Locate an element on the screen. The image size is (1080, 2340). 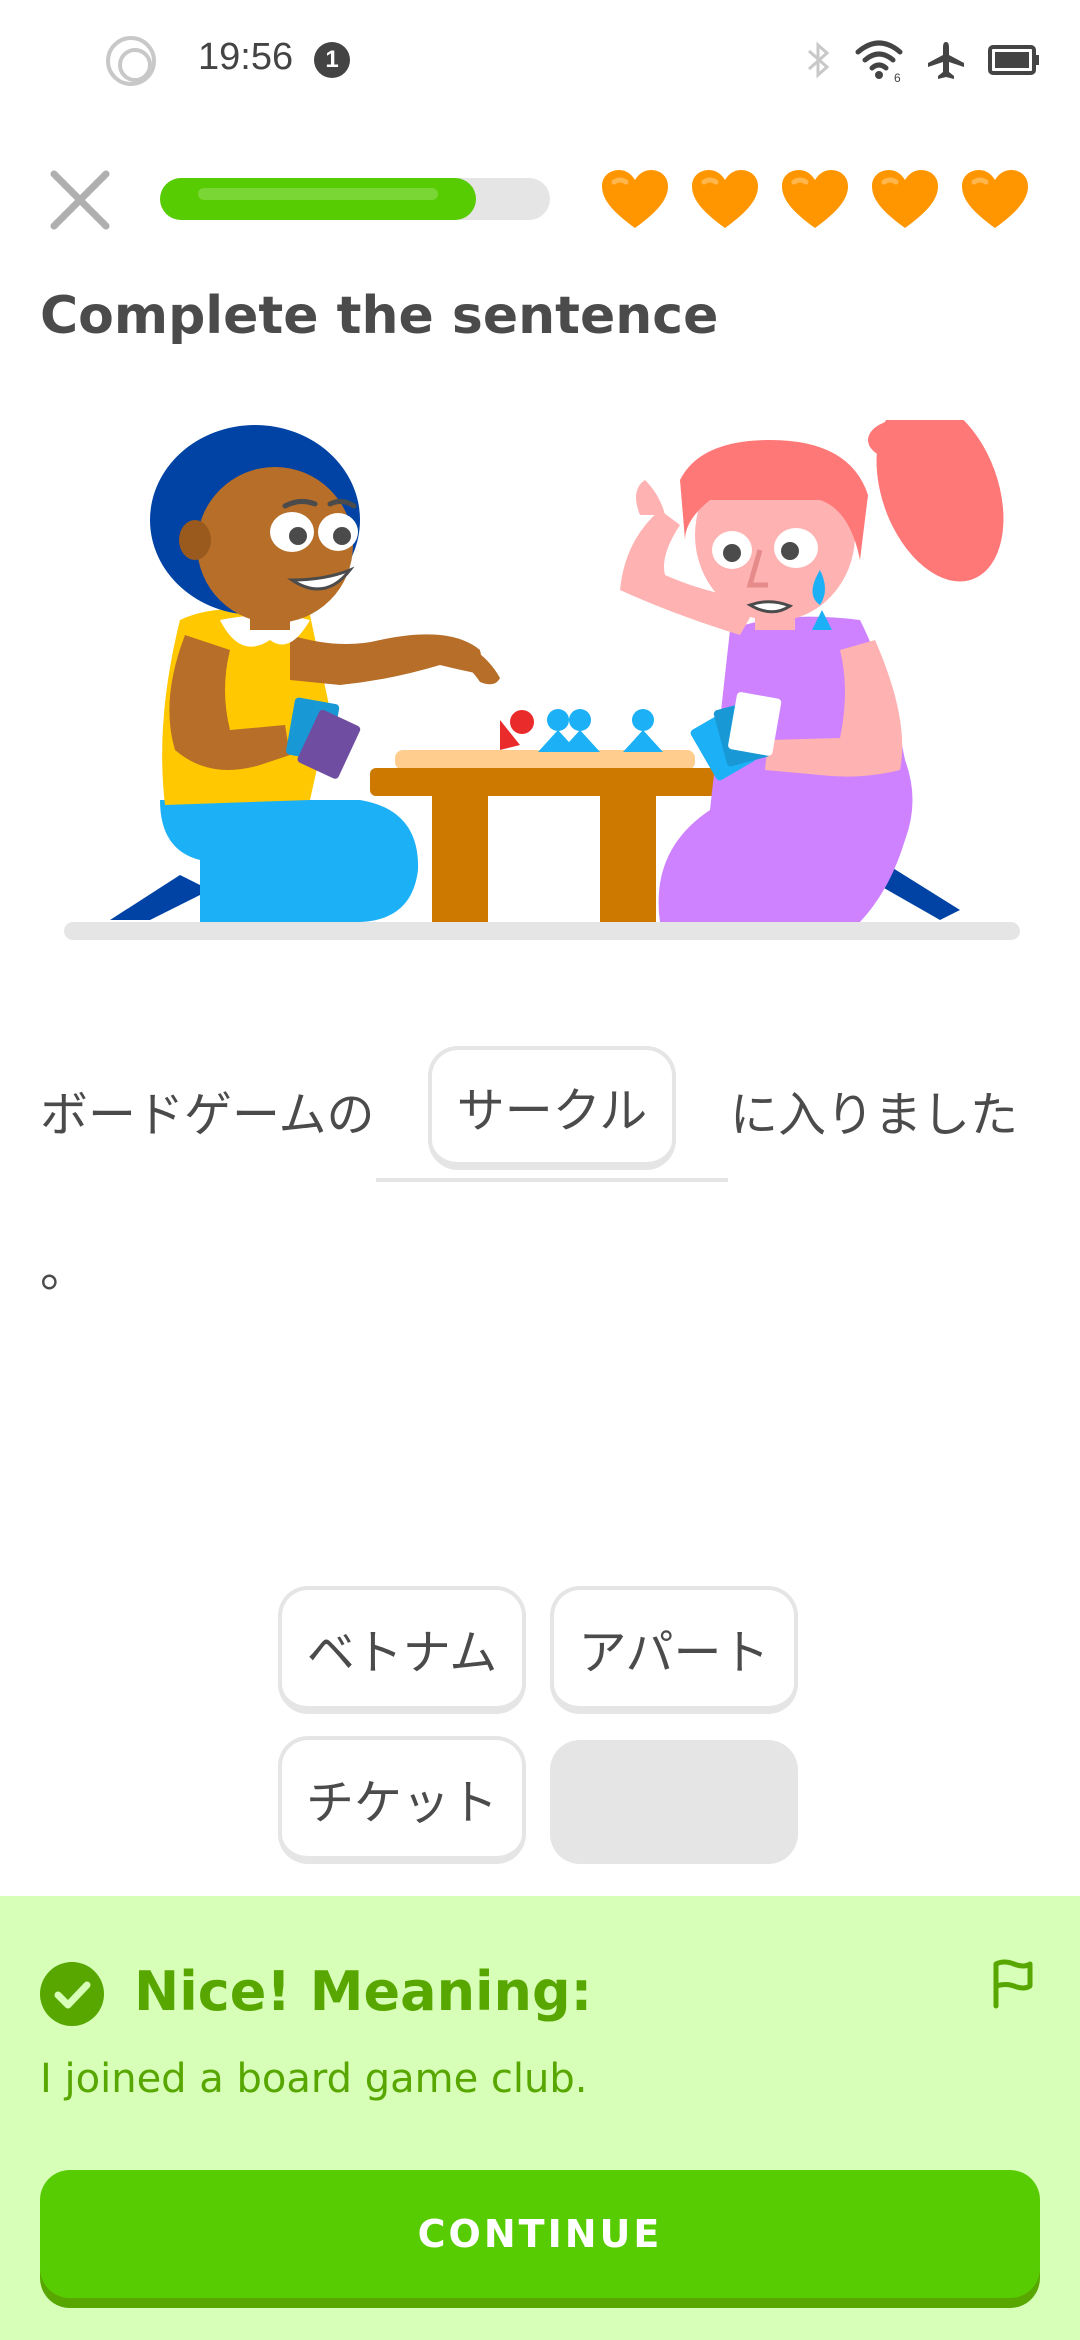
sentence-suffix: に入りました is located at coordinates (874, 1115).